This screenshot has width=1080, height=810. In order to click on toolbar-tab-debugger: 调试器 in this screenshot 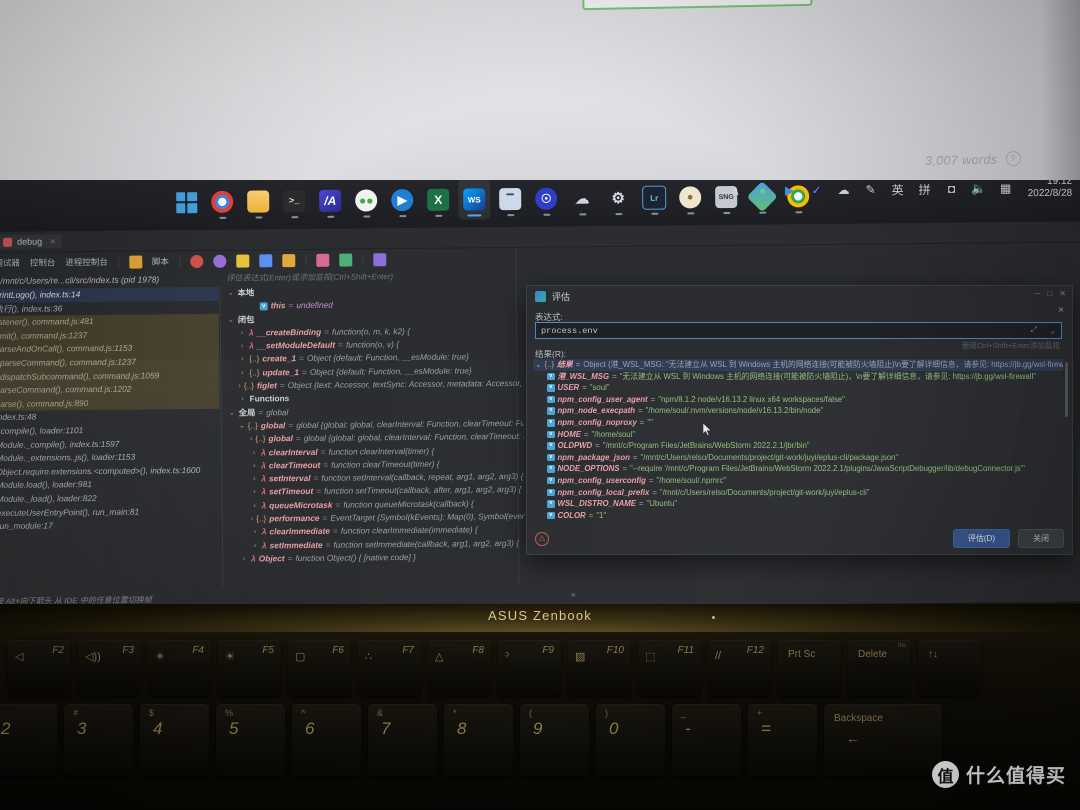, I will do `click(10, 263)`.